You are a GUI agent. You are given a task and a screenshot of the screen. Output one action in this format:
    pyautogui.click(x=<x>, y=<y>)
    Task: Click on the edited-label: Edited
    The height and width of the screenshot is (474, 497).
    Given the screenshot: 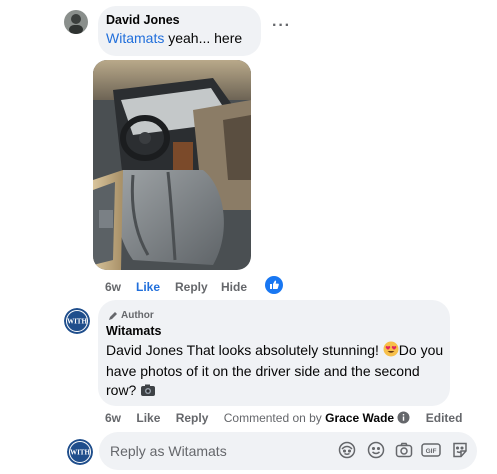 What is the action you would take?
    pyautogui.click(x=444, y=418)
    